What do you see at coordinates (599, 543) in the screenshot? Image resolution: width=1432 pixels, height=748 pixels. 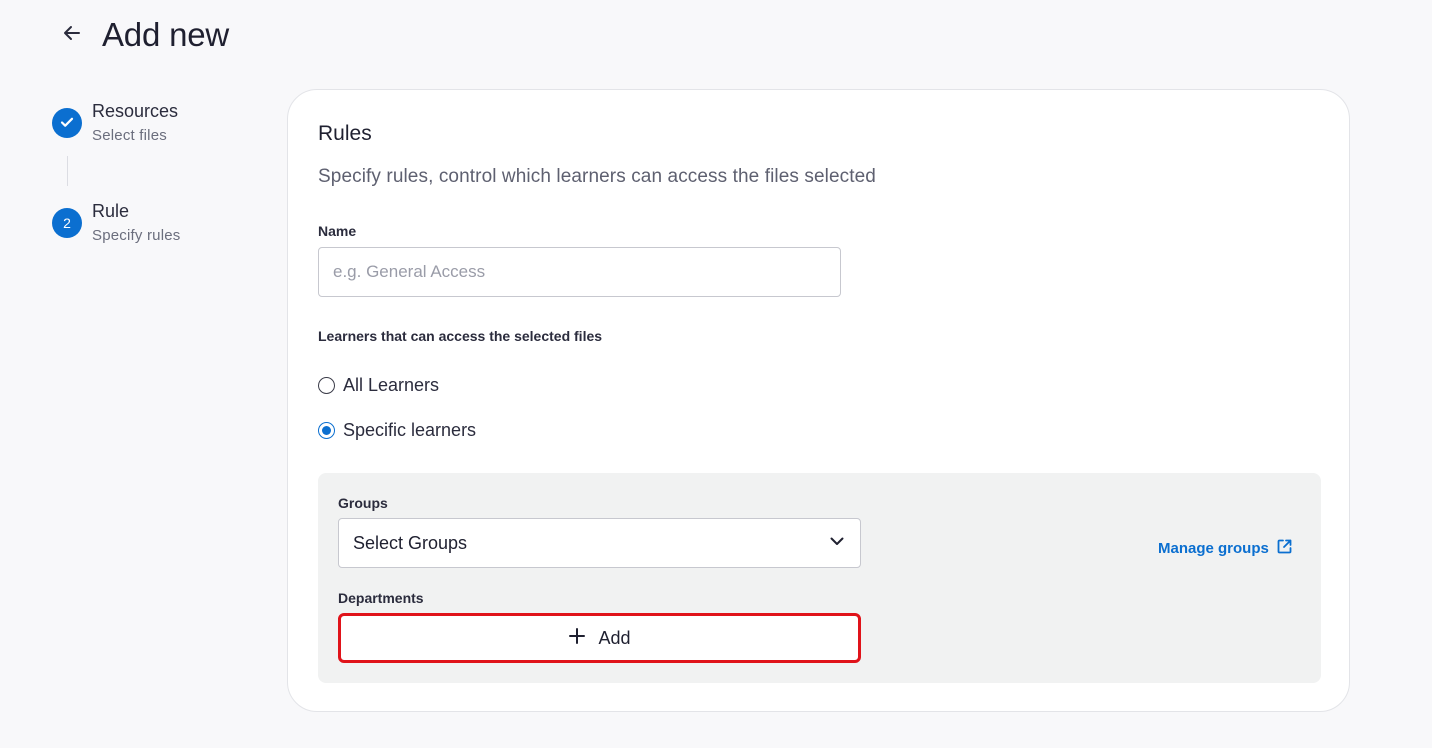 I see `groups-select: Select Groups` at bounding box center [599, 543].